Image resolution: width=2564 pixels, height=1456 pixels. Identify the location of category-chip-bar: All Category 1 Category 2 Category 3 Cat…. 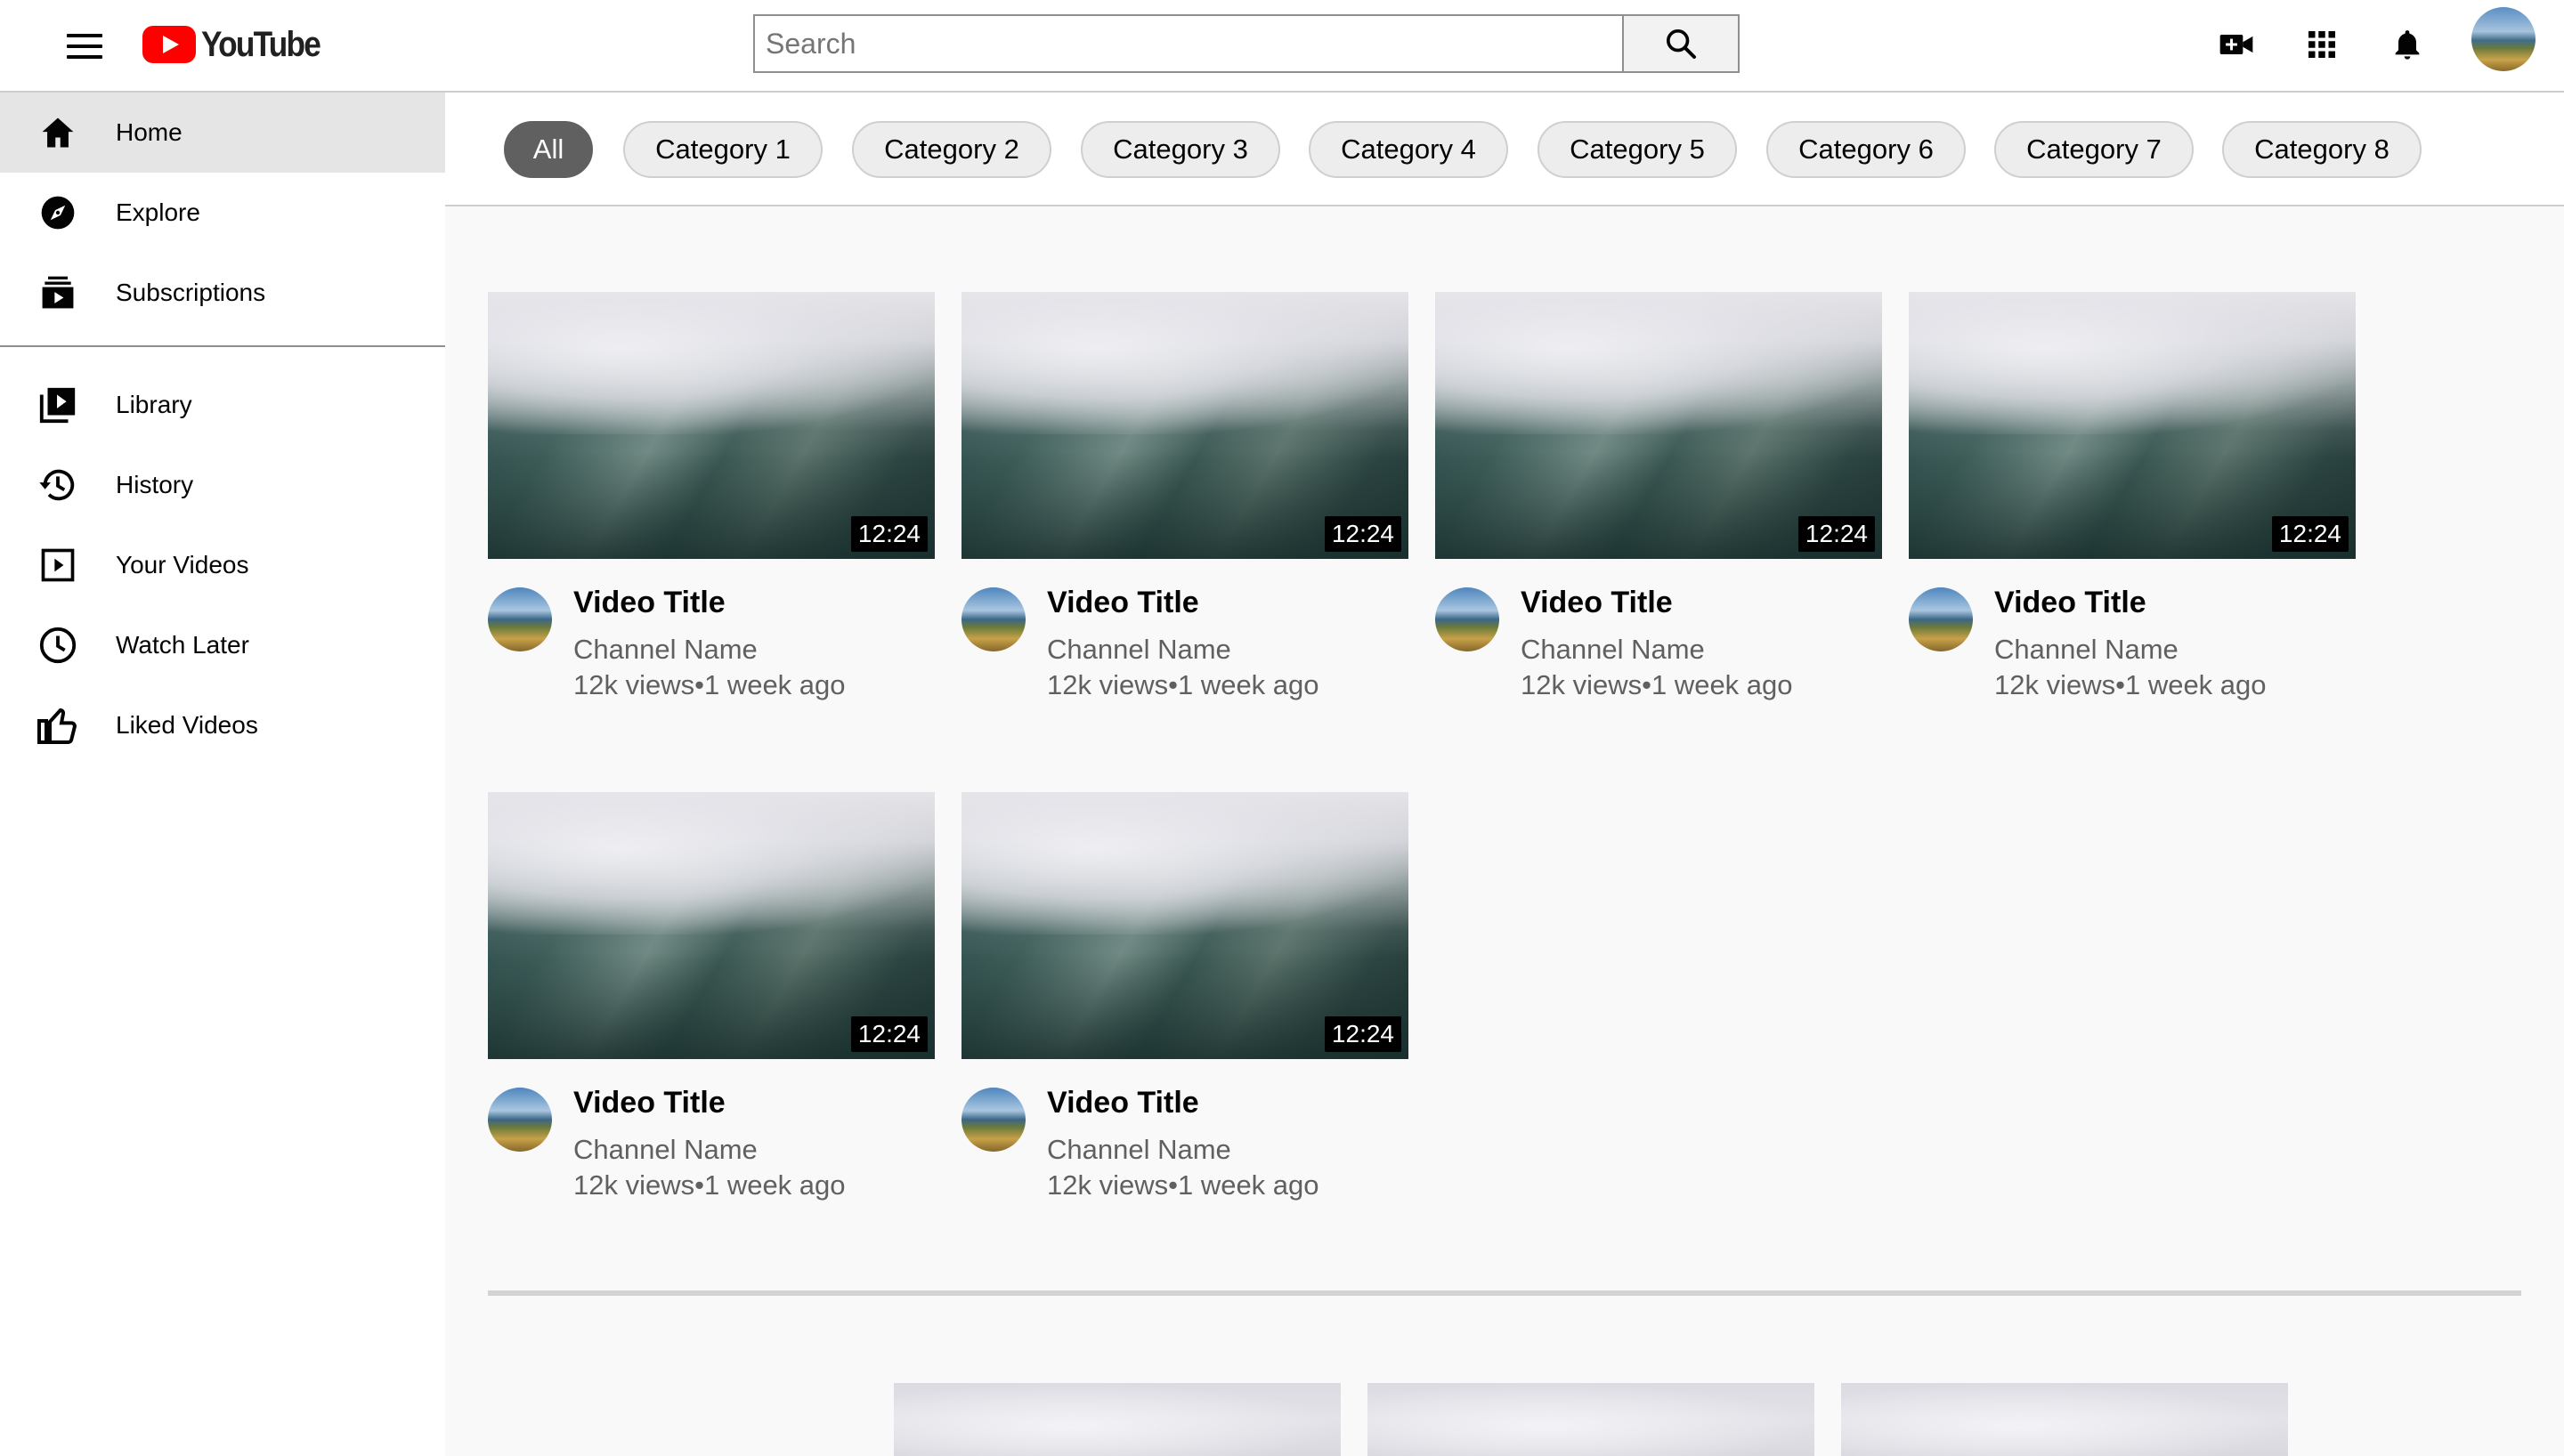
(1504, 149).